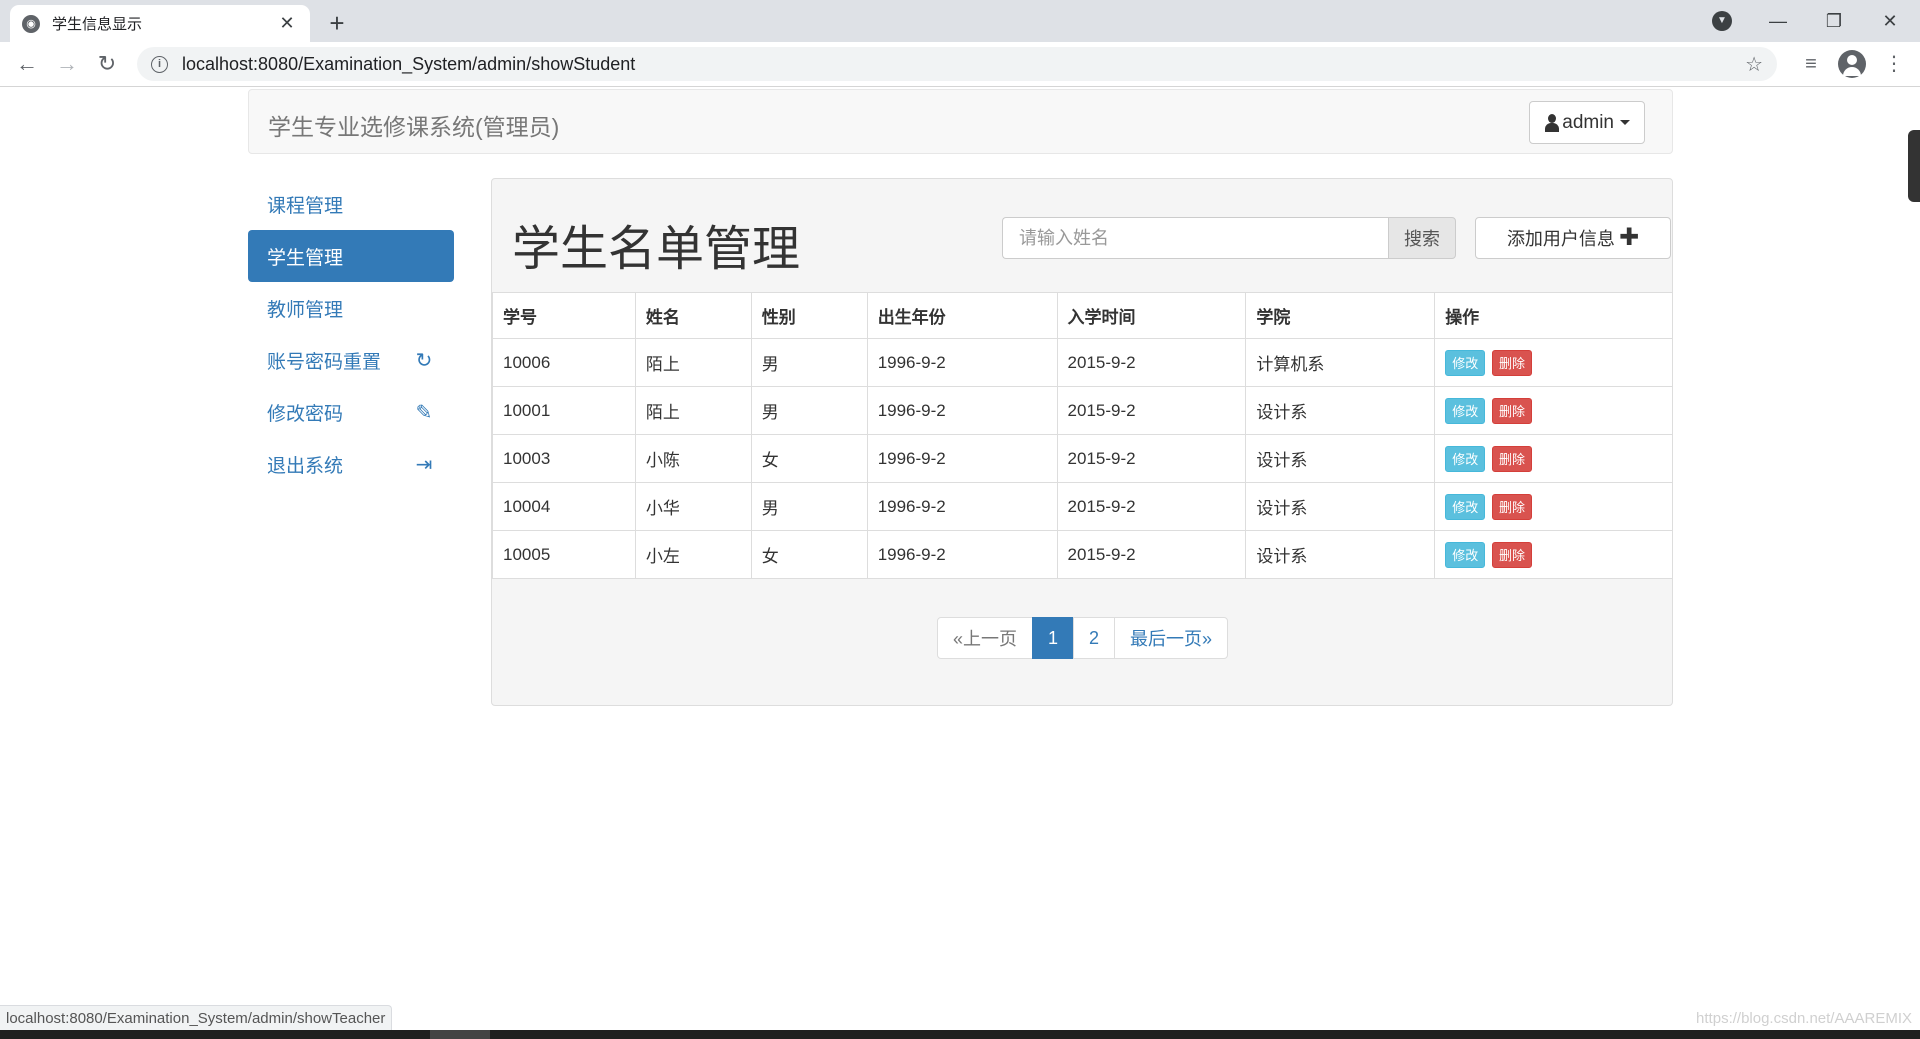 Image resolution: width=1920 pixels, height=1039 pixels. What do you see at coordinates (424, 412) in the screenshot?
I see `pencil-icon: ✎` at bounding box center [424, 412].